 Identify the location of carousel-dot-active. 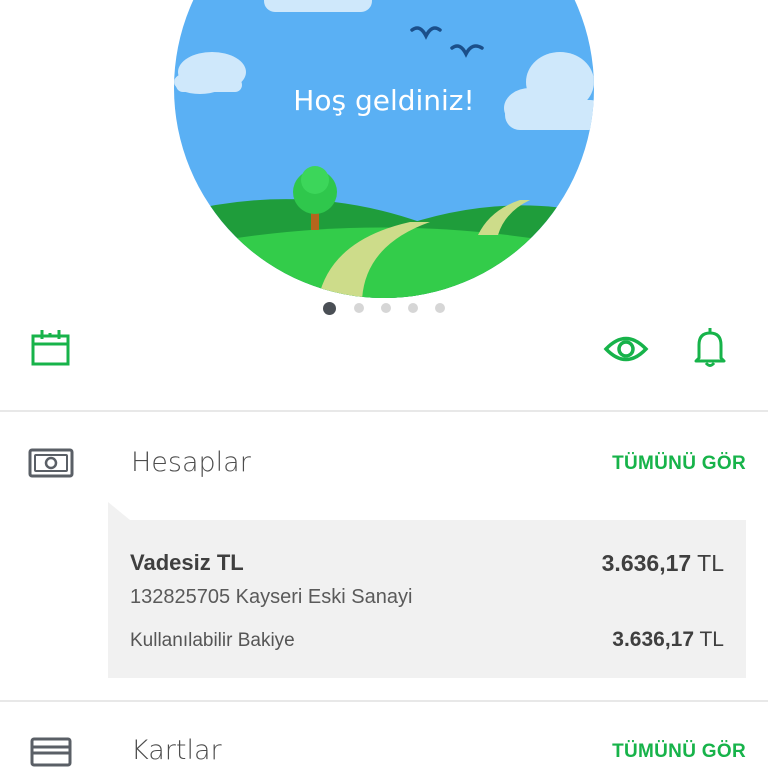
(329, 308).